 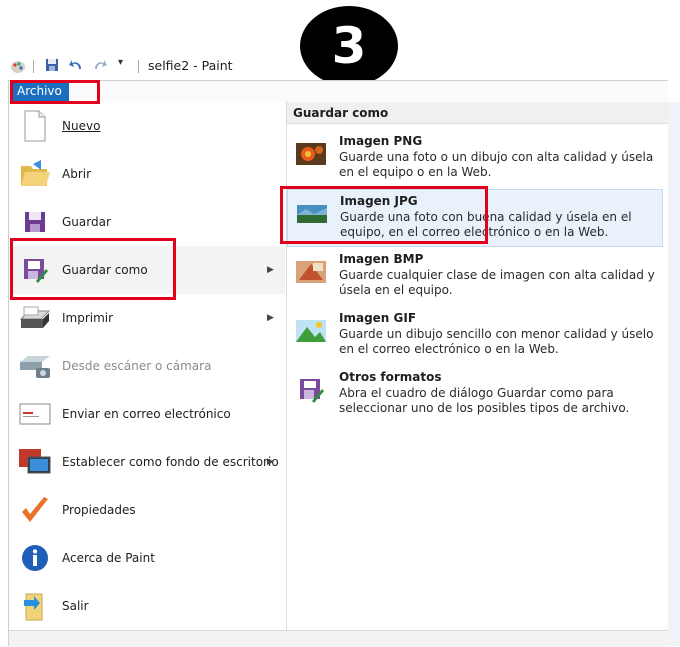 I want to click on menu-item-imprimir: Imprimir ▶, so click(x=147, y=318).